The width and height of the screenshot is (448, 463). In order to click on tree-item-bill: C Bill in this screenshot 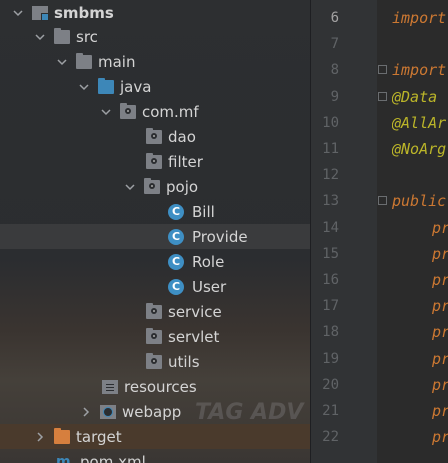, I will do `click(155, 211)`.